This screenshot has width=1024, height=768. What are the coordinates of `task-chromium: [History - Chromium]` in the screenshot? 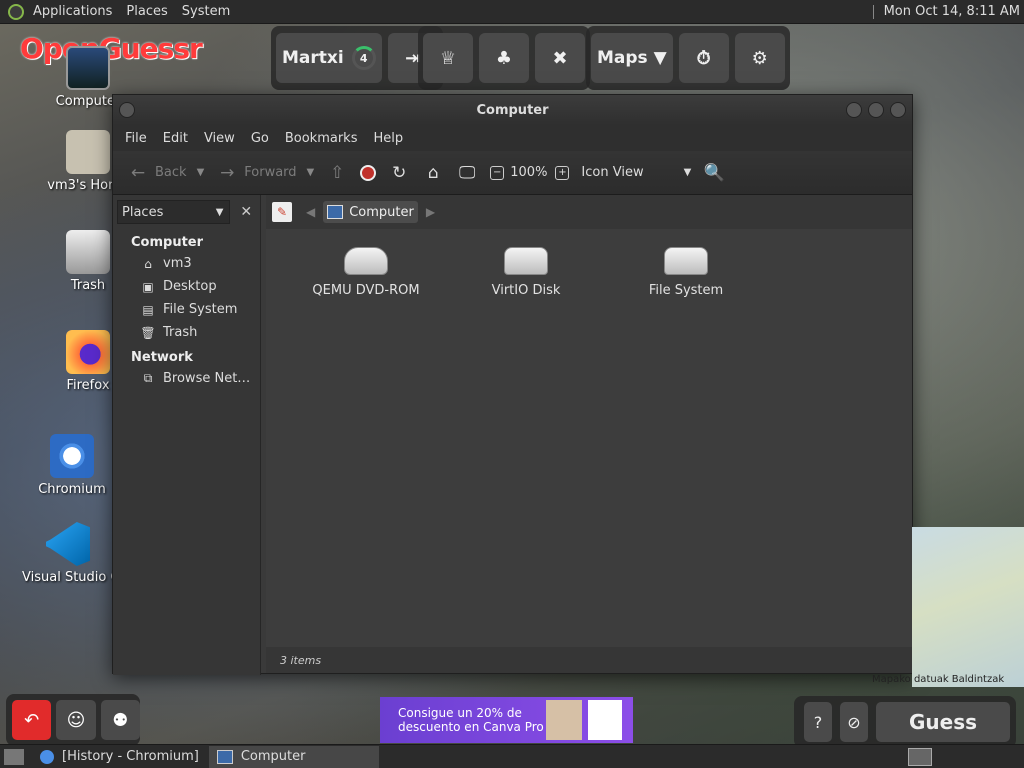 It's located at (119, 757).